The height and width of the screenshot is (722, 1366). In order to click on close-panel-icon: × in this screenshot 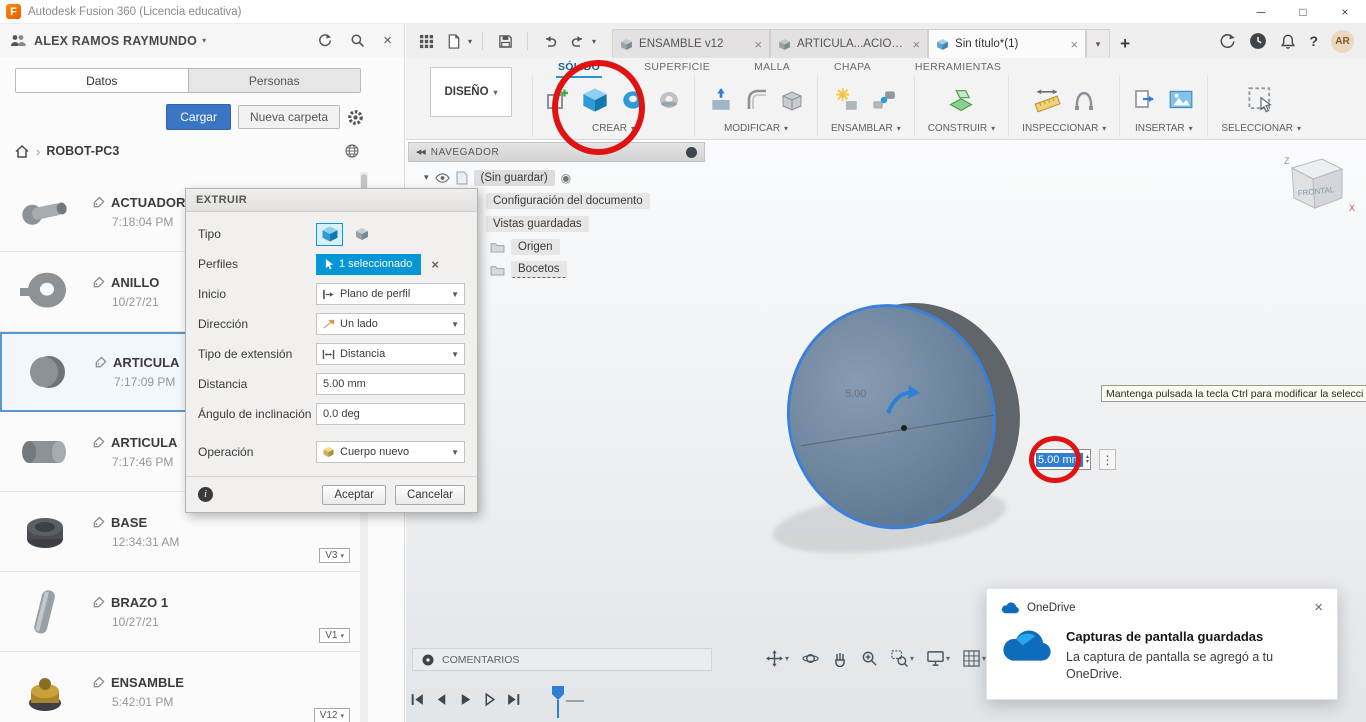, I will do `click(387, 40)`.